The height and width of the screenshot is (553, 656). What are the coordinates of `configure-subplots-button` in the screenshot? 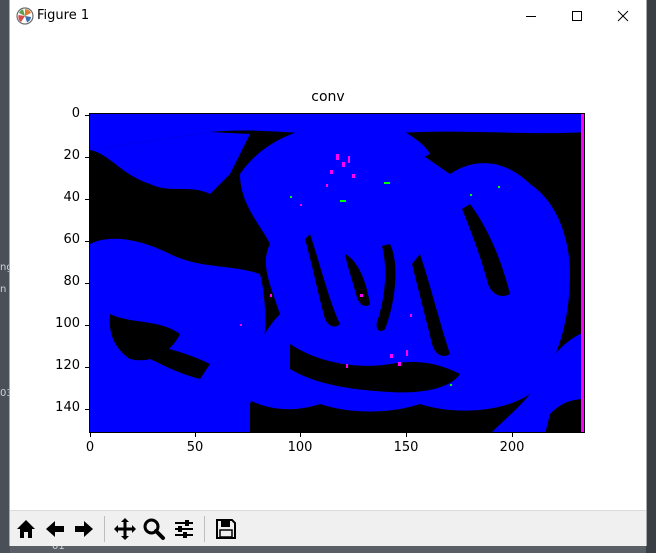 It's located at (184, 529).